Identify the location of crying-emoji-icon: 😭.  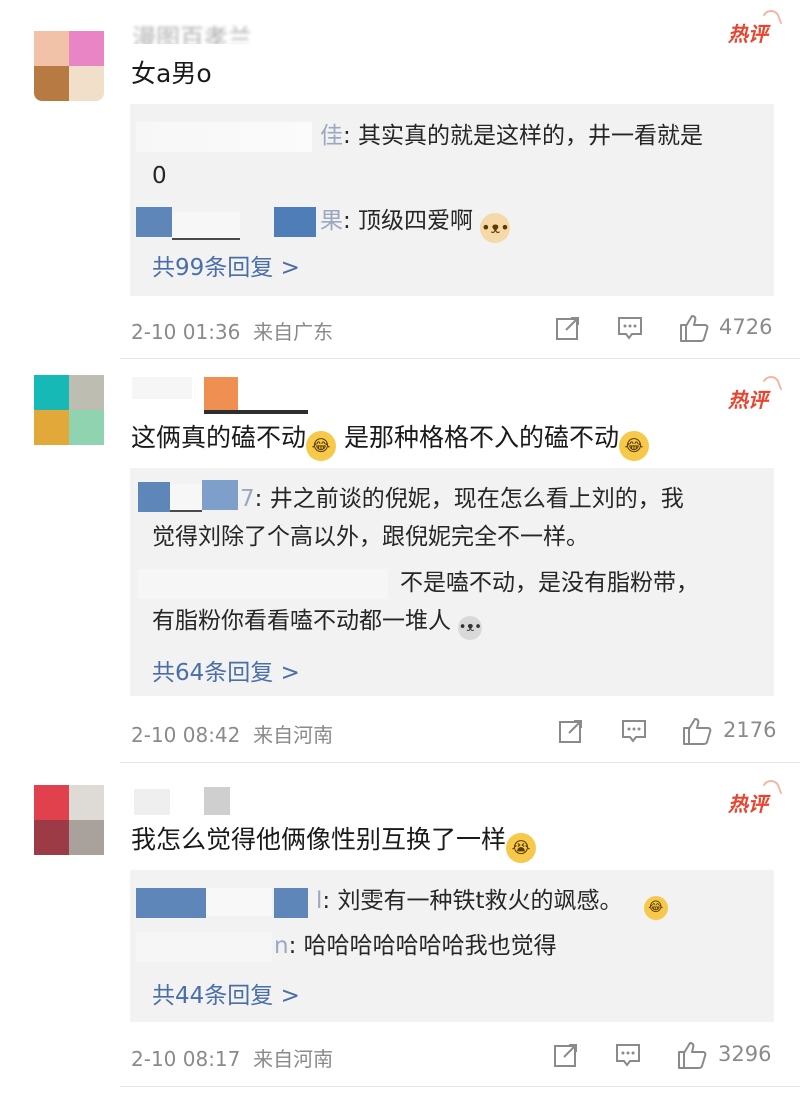
(521, 848).